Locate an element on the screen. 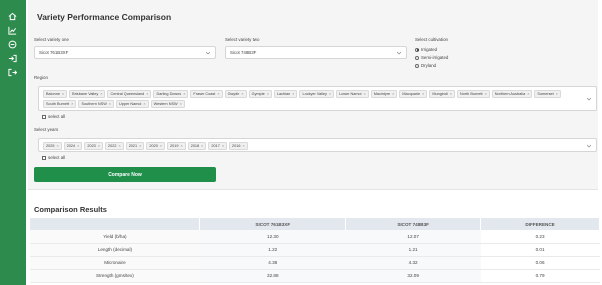 This screenshot has width=602, height=285. header-variety-one: SICOT 761B3XF is located at coordinates (273, 224).